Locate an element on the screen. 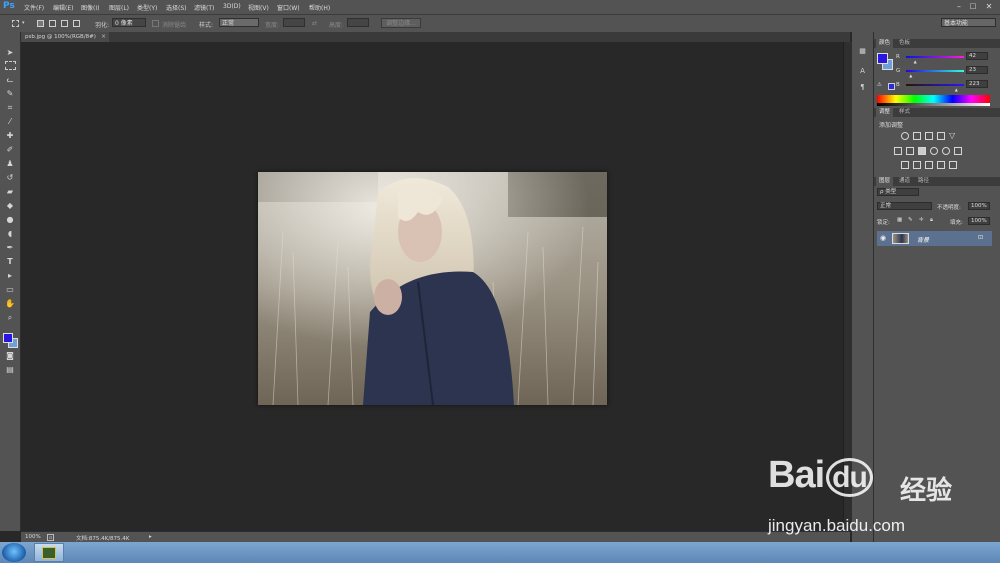 Image resolution: width=1000 pixels, height=563 pixels. color-balance-icon is located at coordinates (910, 151).